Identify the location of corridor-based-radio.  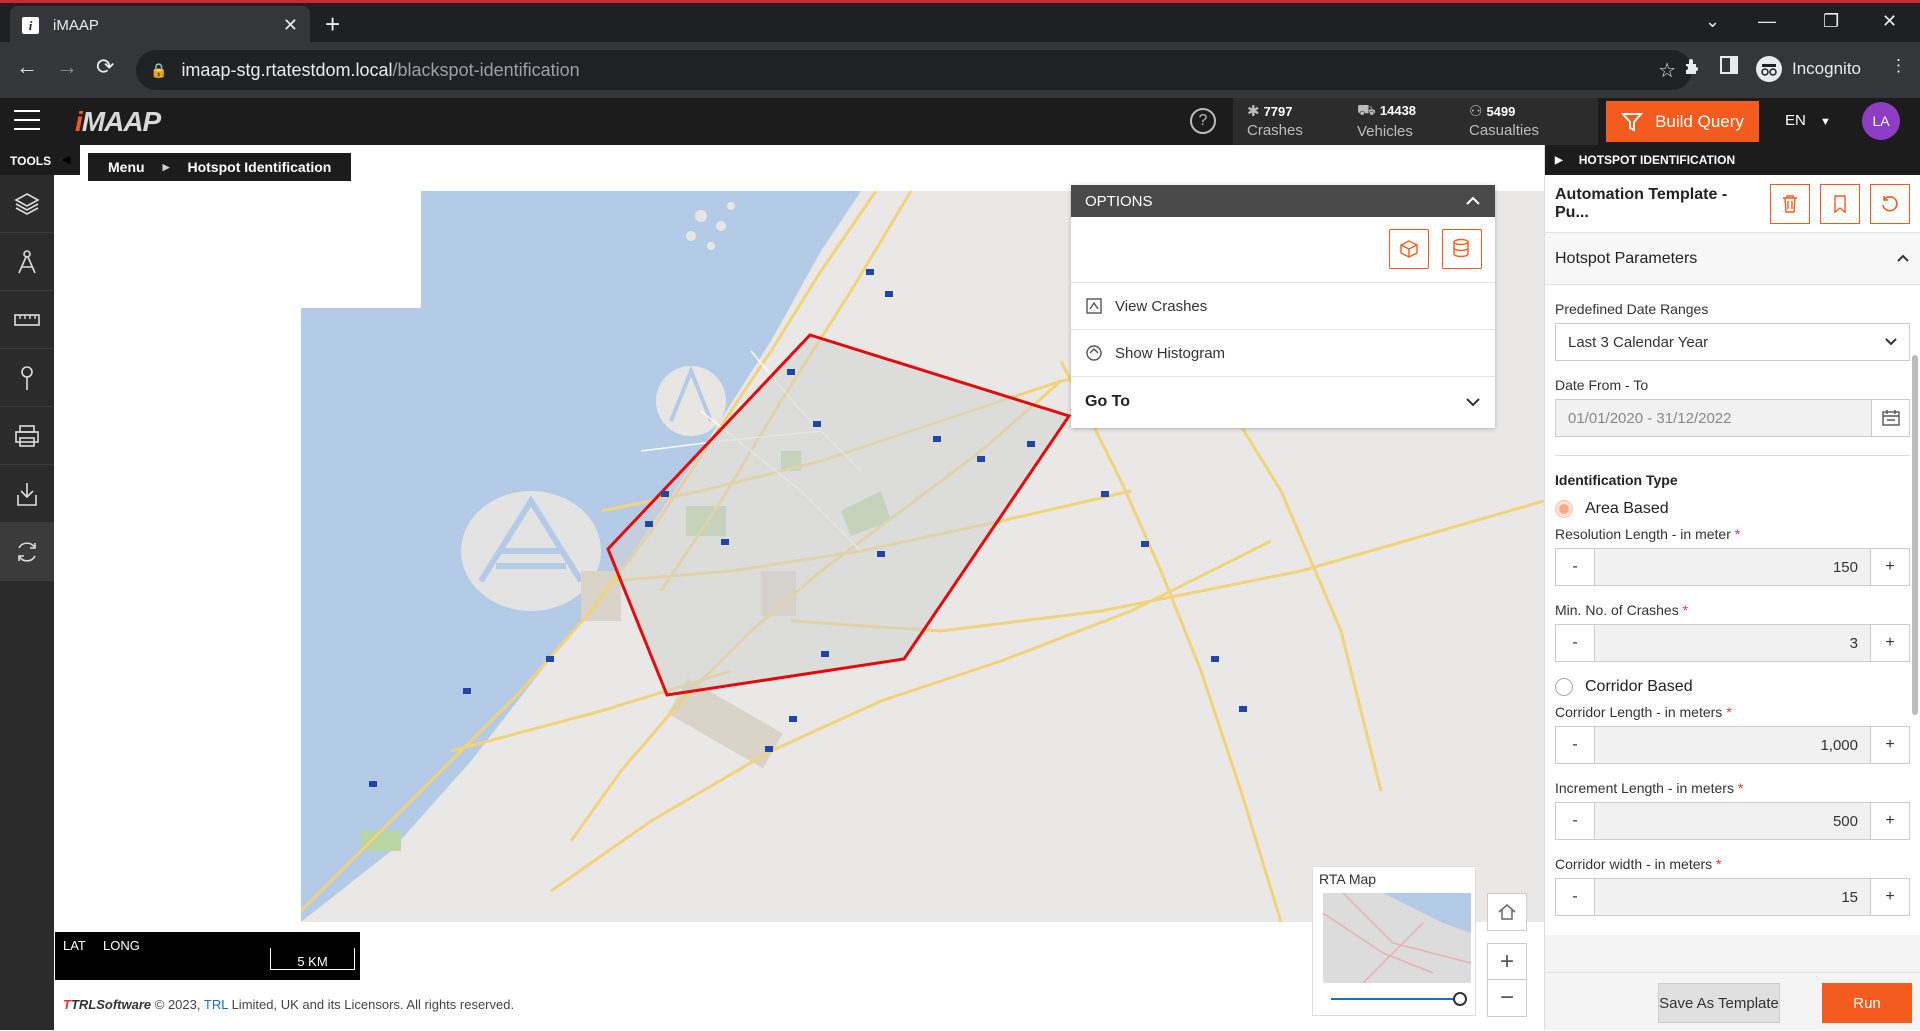
(1564, 687).